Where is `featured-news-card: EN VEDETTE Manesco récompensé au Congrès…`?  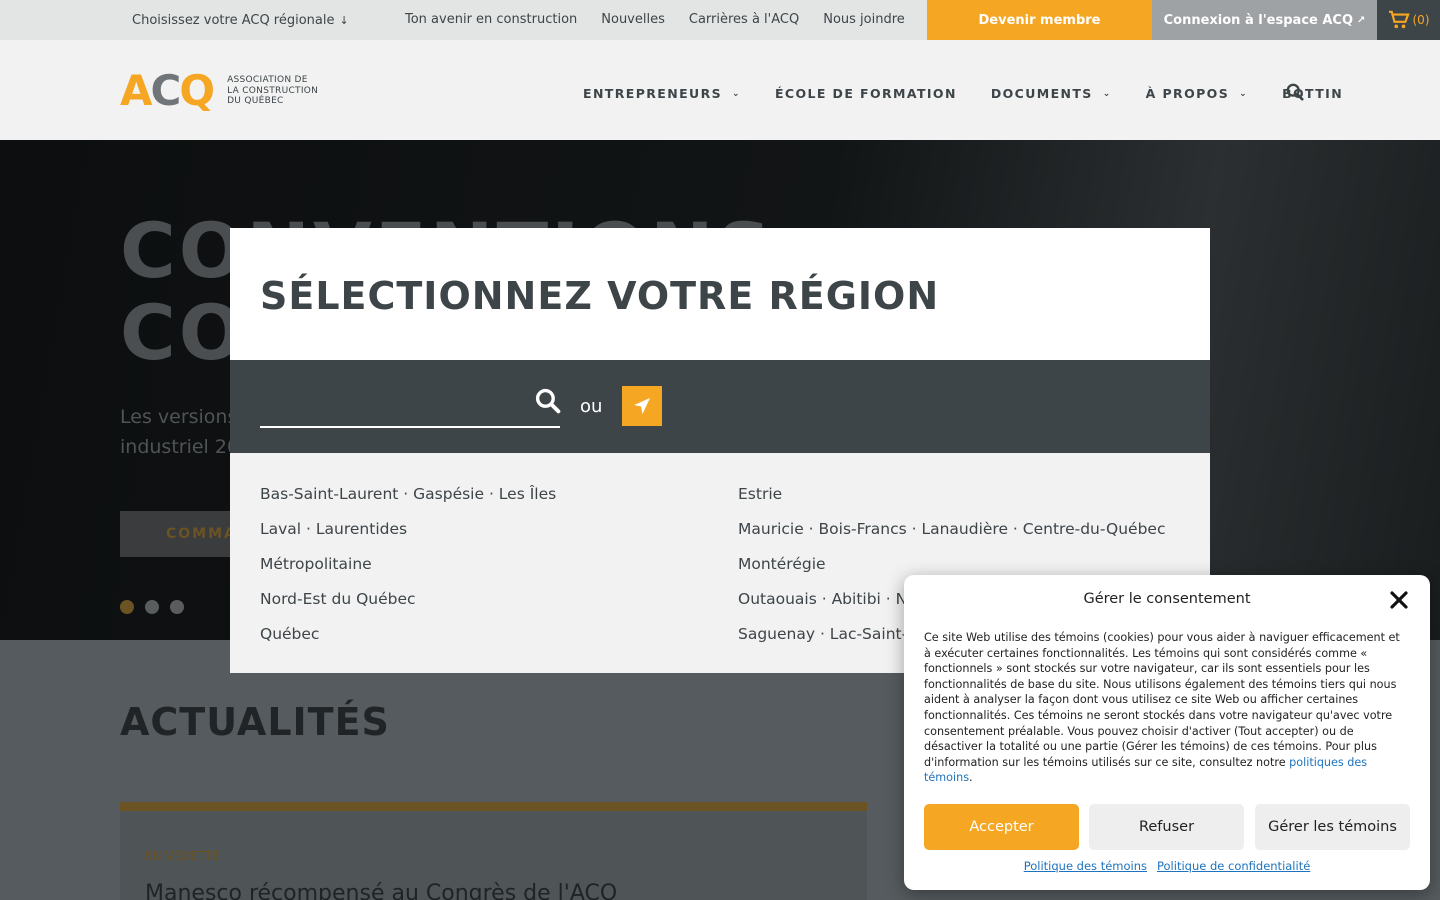 featured-news-card: EN VEDETTE Manesco récompensé au Congrès… is located at coordinates (493, 851).